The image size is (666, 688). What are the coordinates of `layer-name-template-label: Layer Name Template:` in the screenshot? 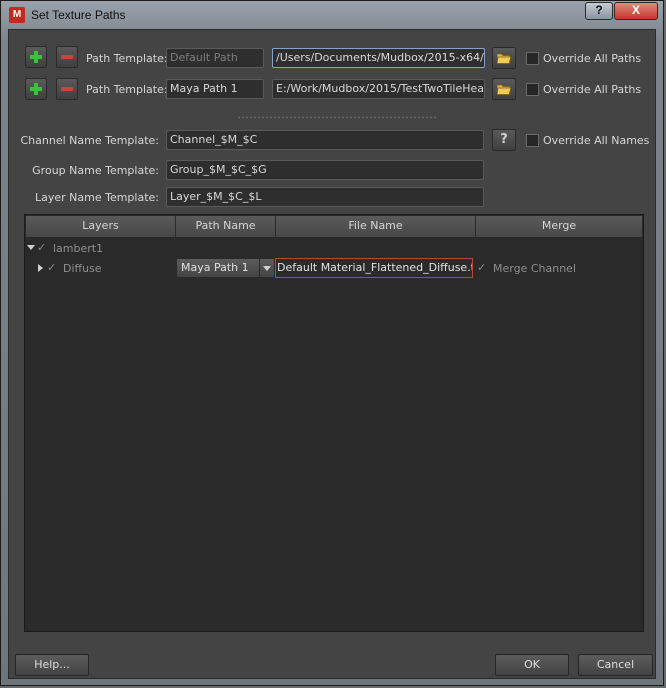 It's located at (96, 197).